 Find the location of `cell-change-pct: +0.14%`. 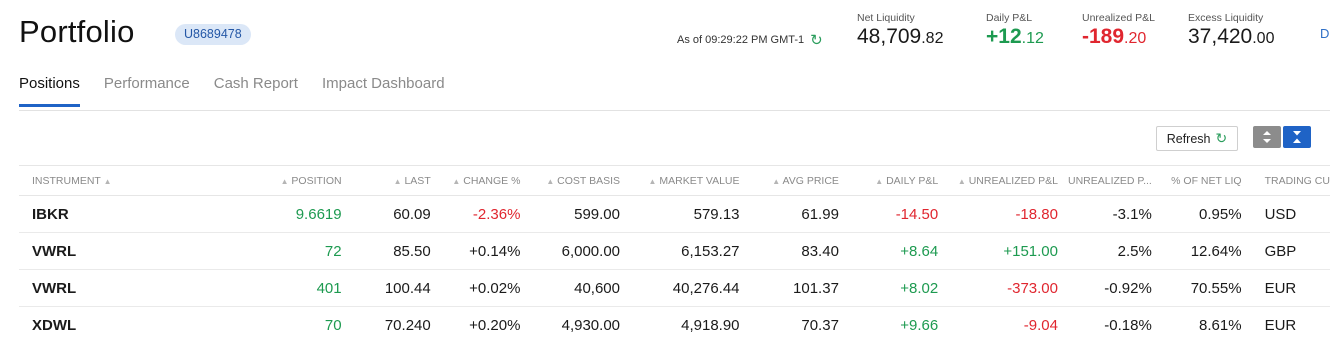

cell-change-pct: +0.14% is located at coordinates (485, 251).